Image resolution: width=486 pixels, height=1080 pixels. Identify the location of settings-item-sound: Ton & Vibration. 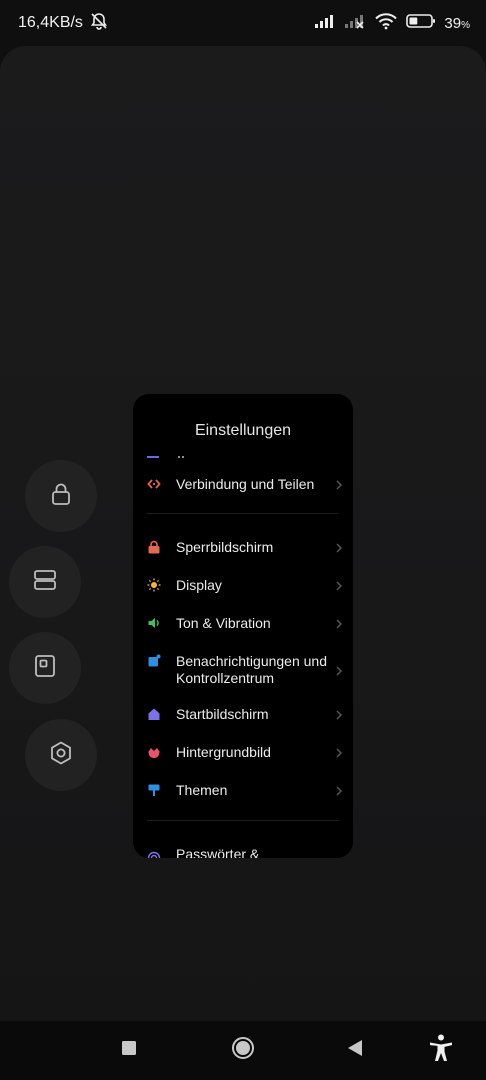
(243, 623).